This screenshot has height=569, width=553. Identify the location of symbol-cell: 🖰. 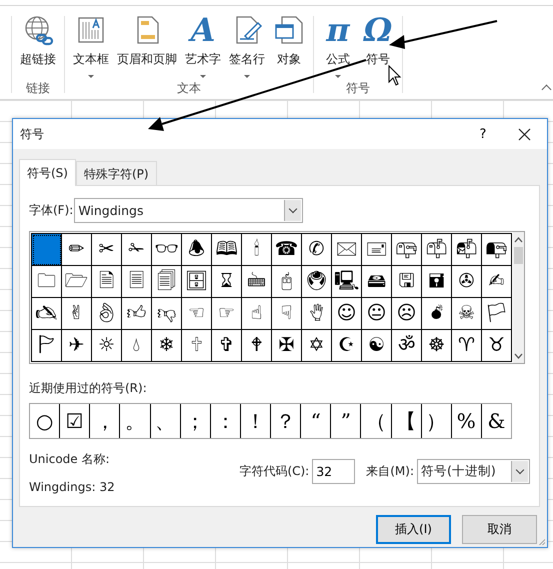
(287, 282).